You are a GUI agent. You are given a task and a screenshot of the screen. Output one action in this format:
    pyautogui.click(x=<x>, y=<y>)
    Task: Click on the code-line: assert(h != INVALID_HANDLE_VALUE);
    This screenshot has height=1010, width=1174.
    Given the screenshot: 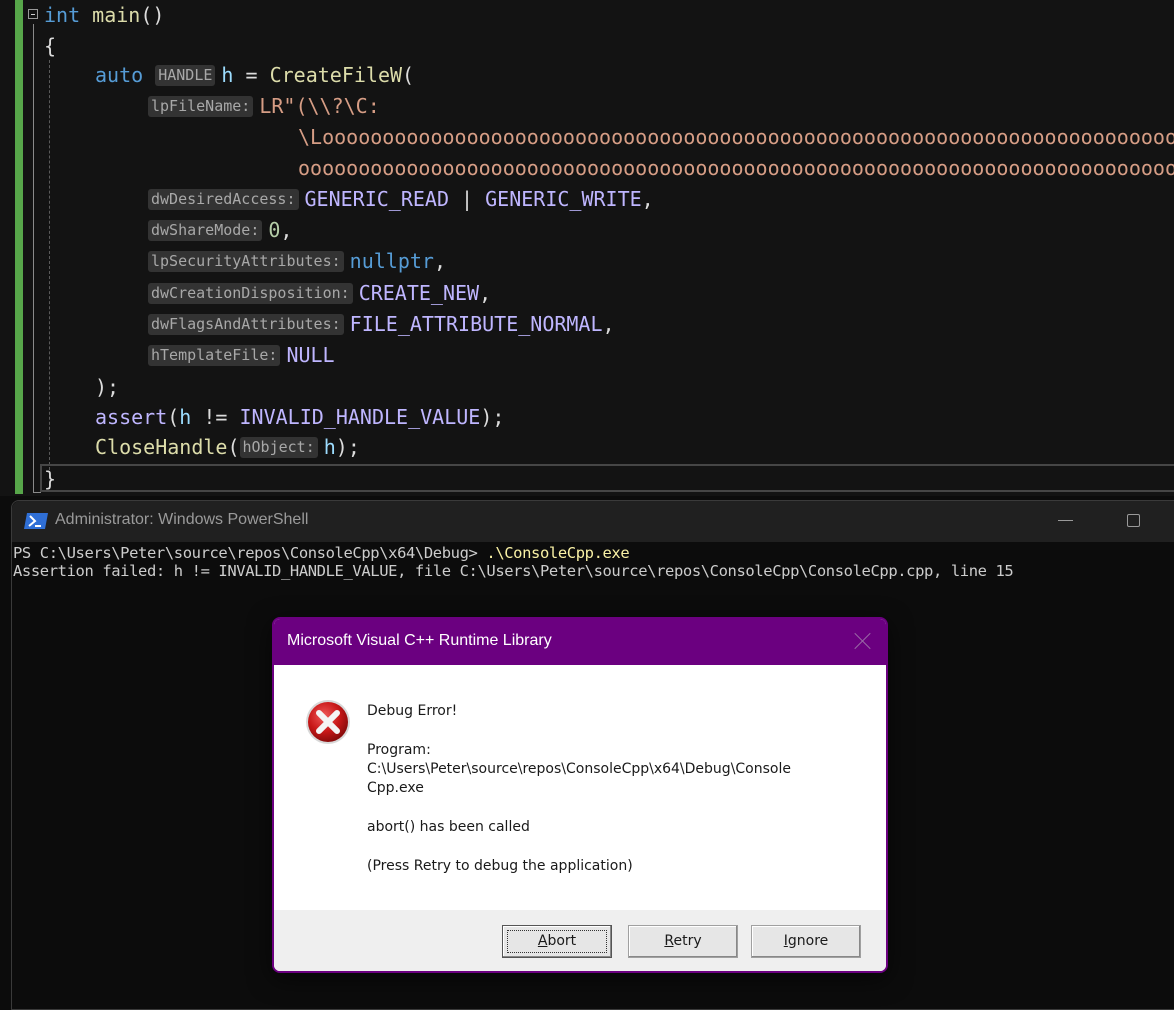 What is the action you would take?
    pyautogui.click(x=299, y=417)
    